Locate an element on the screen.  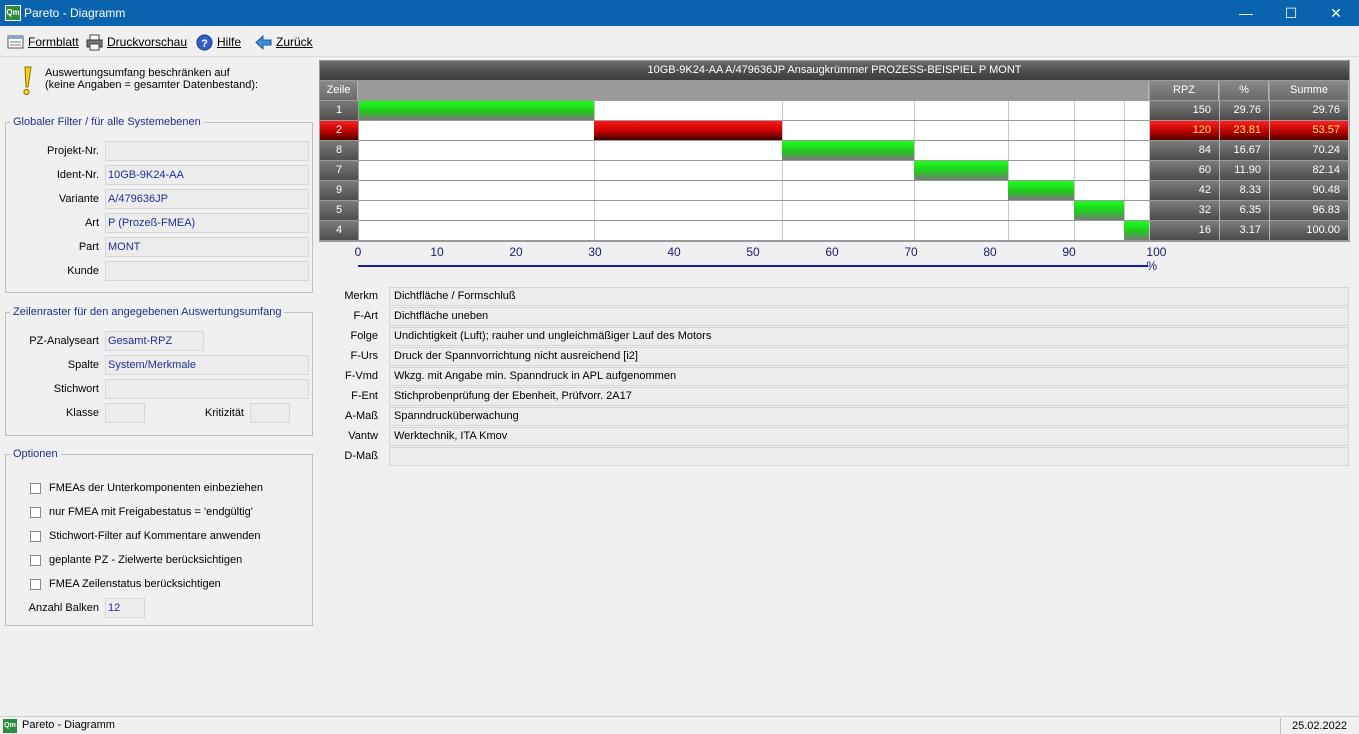
detail-field: Spanndrucküberwachung is located at coordinates (869, 416).